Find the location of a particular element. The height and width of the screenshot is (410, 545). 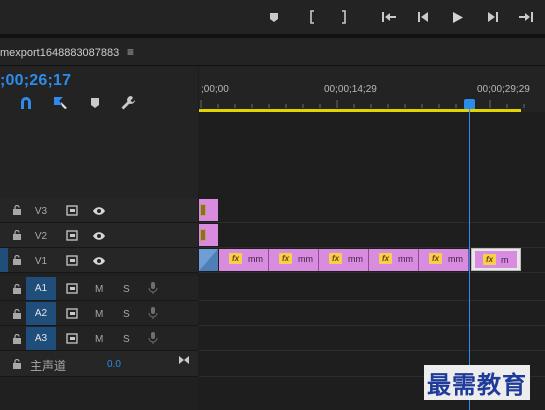

track-header-a3: A3 M S is located at coordinates (99, 338).